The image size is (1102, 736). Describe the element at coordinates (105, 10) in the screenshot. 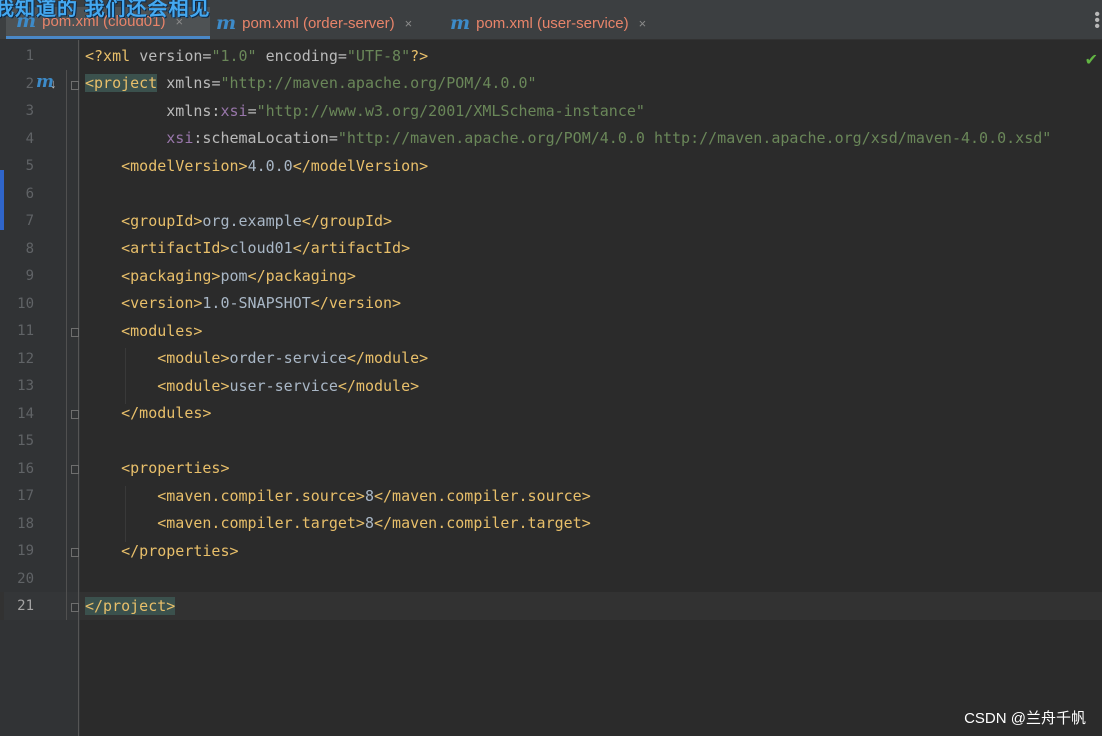

I see `video-subtitle-overlay: 我知道的 我们还会相见` at that location.